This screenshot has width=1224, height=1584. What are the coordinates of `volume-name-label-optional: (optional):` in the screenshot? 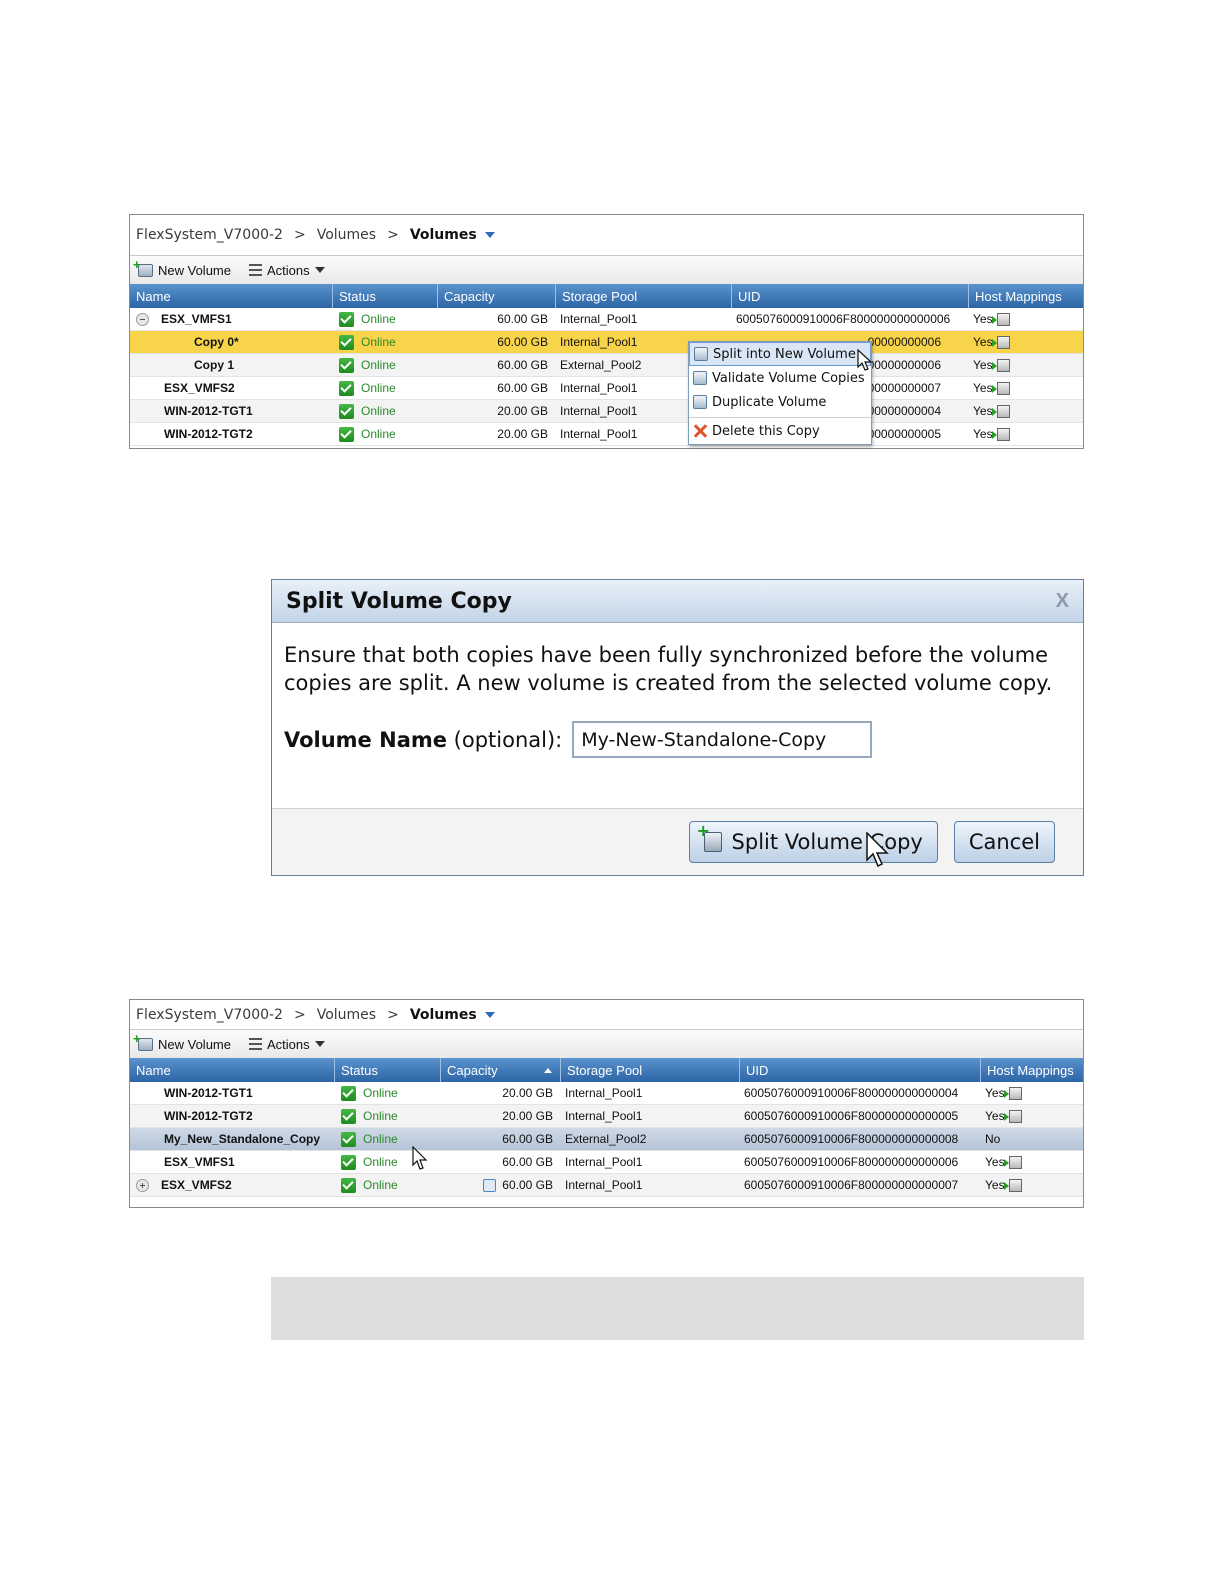 It's located at (505, 739).